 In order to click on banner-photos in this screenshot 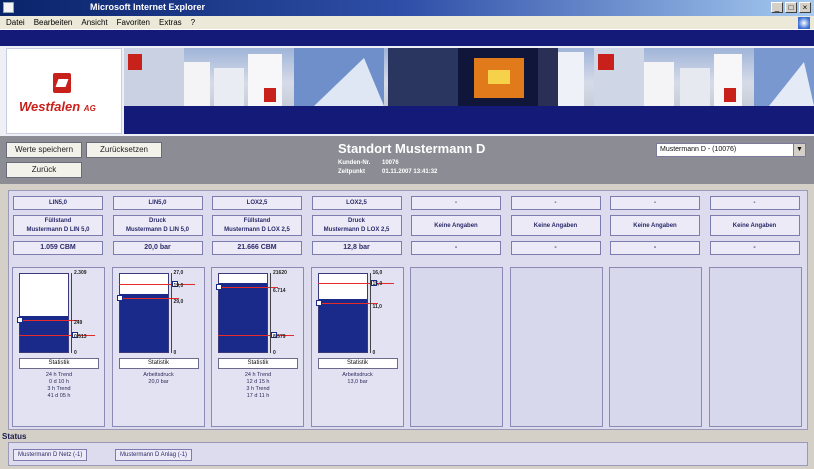, I will do `click(469, 77)`.